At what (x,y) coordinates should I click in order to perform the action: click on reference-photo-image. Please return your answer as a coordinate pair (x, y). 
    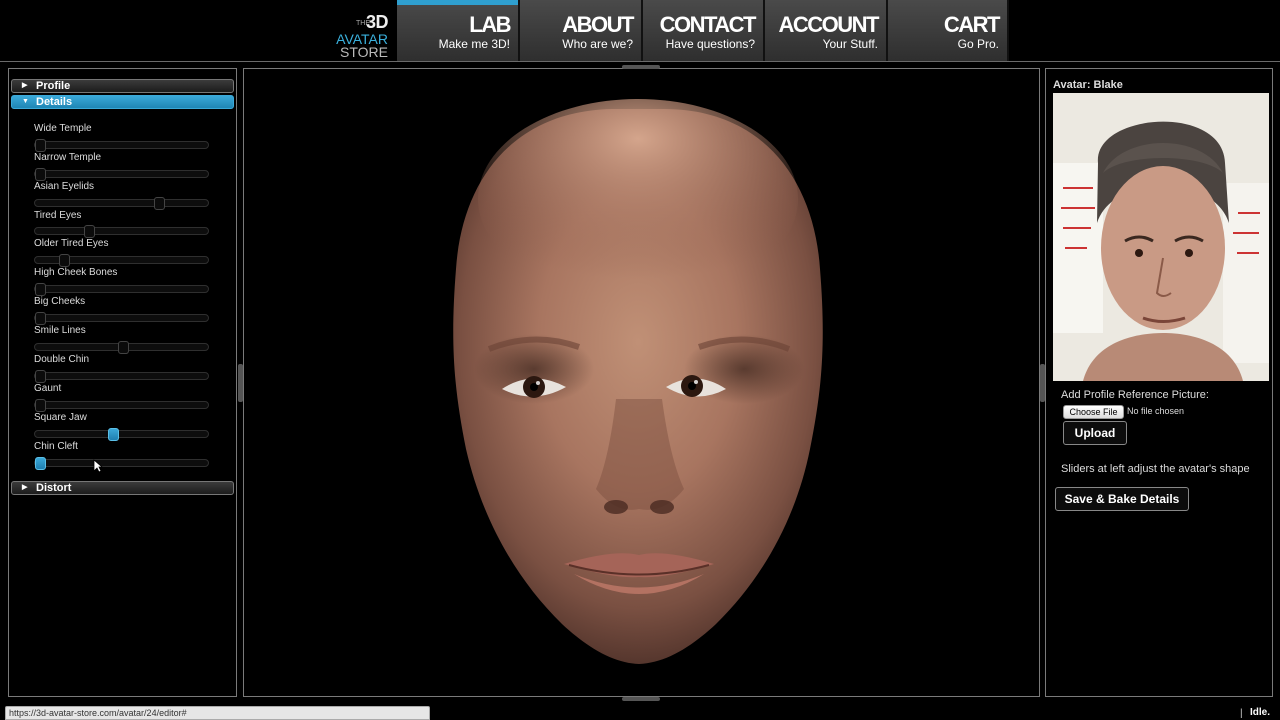
    Looking at the image, I should click on (1161, 237).